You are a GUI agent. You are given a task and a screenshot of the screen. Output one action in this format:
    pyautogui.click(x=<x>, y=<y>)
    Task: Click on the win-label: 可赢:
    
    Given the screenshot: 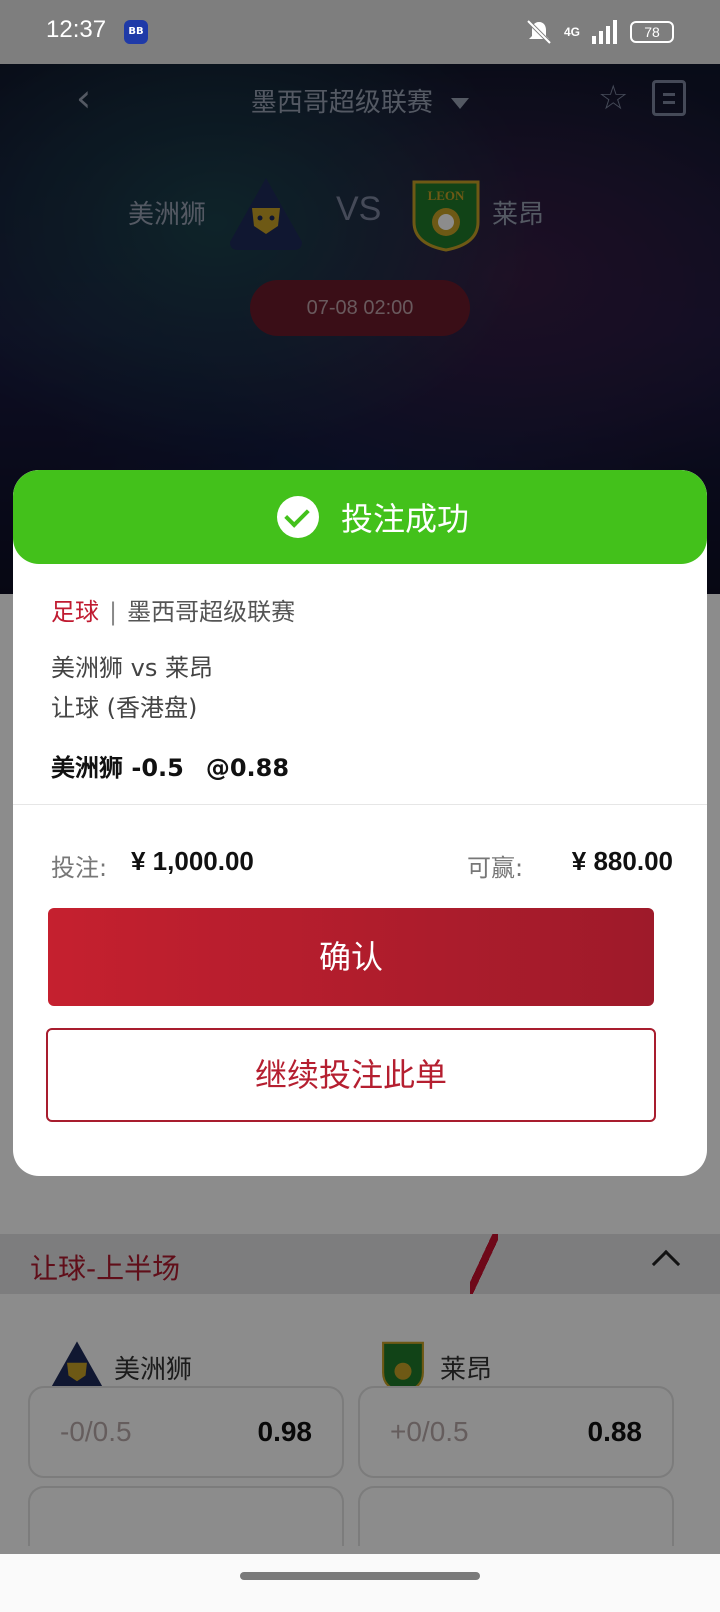 What is the action you would take?
    pyautogui.click(x=495, y=868)
    